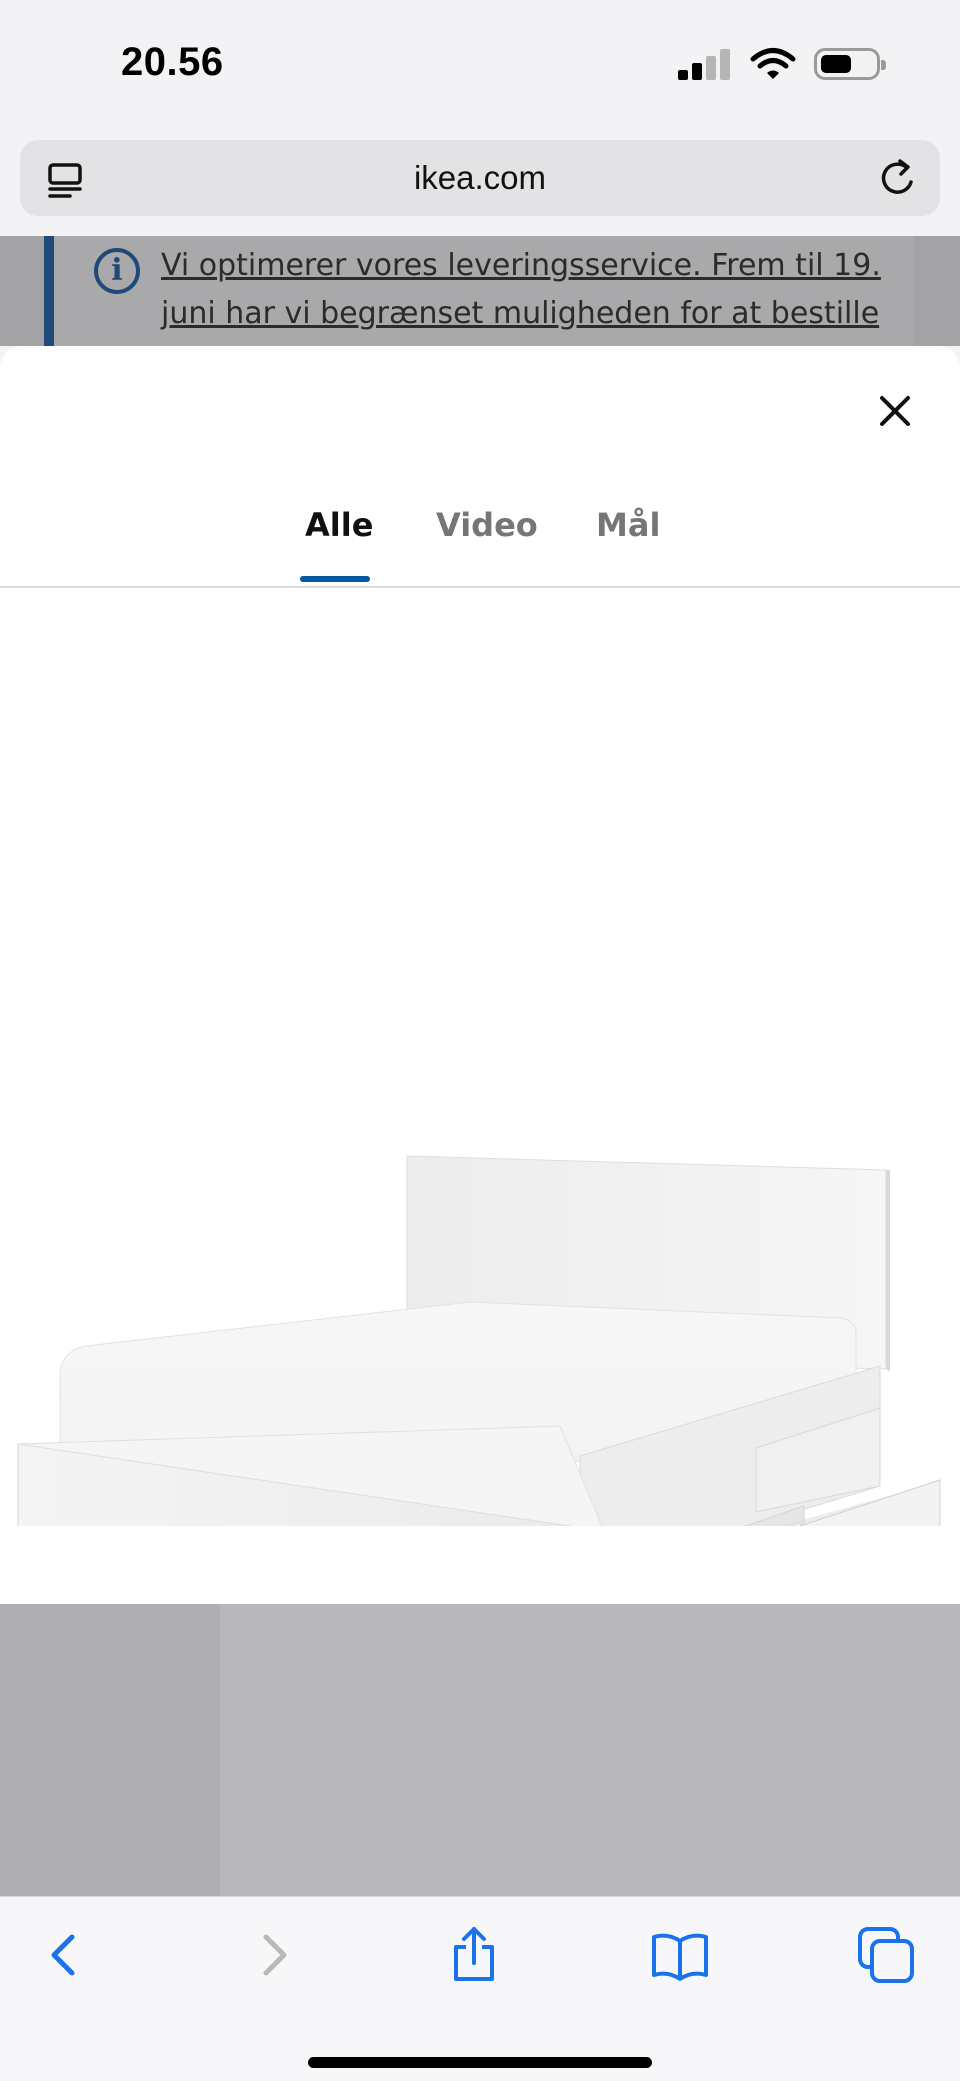  I want to click on wifi-icon, so click(773, 63).